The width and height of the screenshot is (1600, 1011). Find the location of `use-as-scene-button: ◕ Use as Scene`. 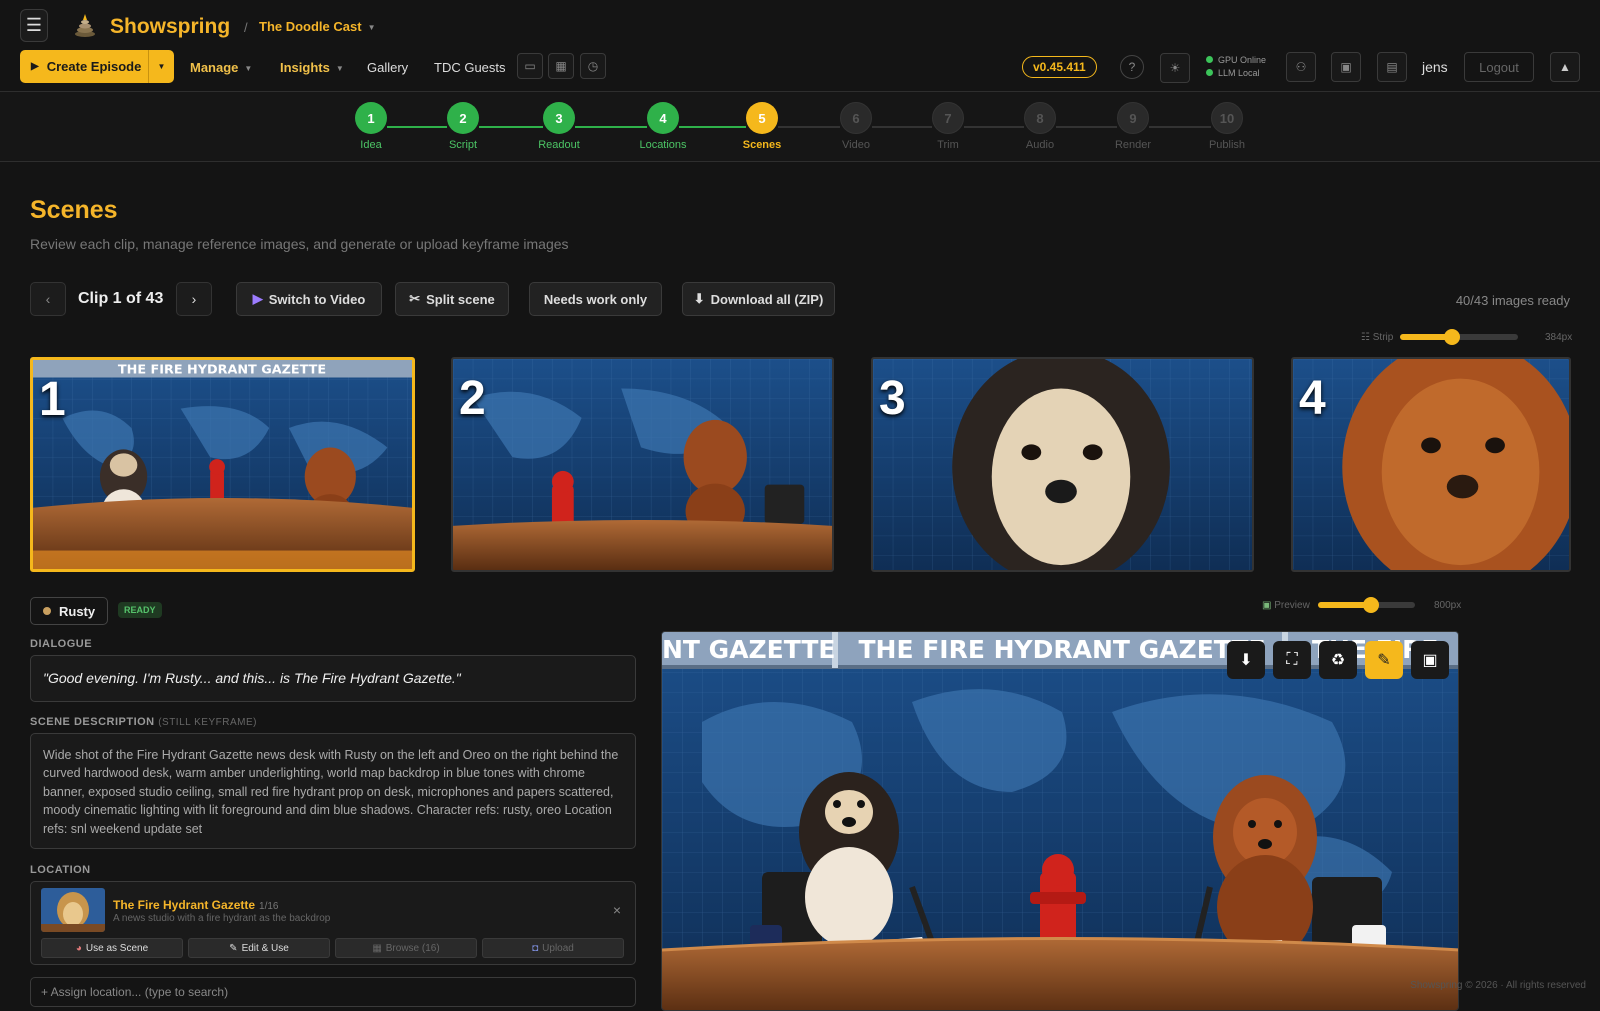

use-as-scene-button: ◕ Use as Scene is located at coordinates (112, 948).